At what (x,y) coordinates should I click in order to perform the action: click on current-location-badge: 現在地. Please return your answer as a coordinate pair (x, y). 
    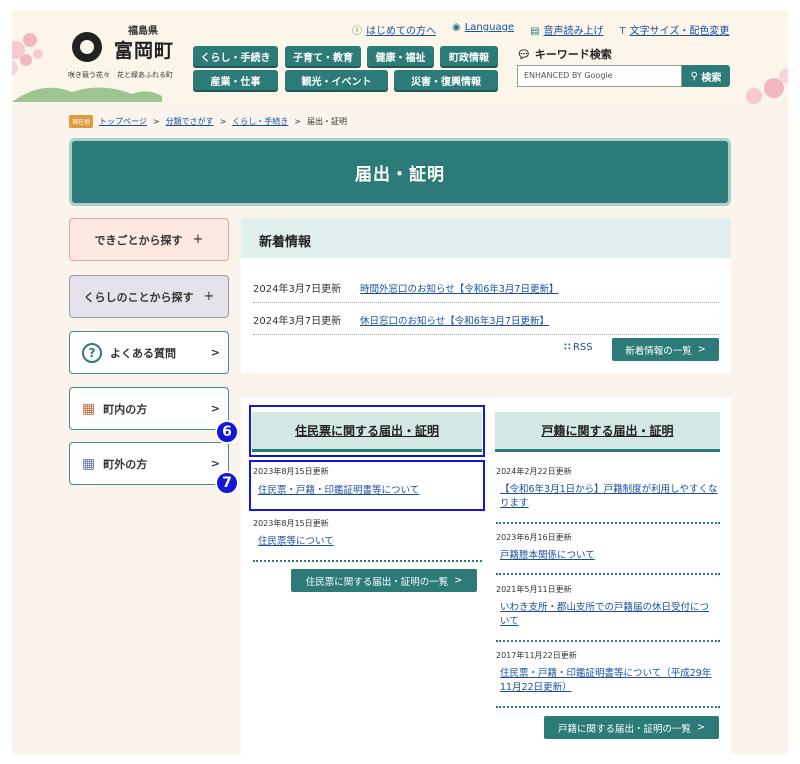
    Looking at the image, I should click on (81, 121).